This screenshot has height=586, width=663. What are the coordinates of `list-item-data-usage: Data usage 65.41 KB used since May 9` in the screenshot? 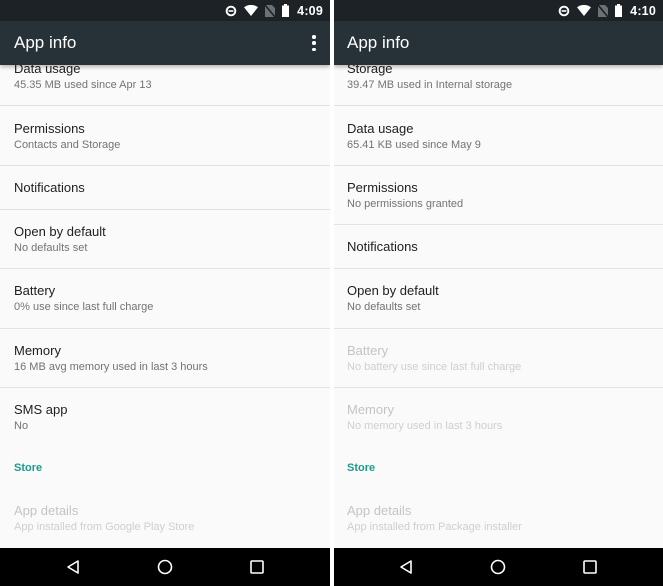 It's located at (498, 136).